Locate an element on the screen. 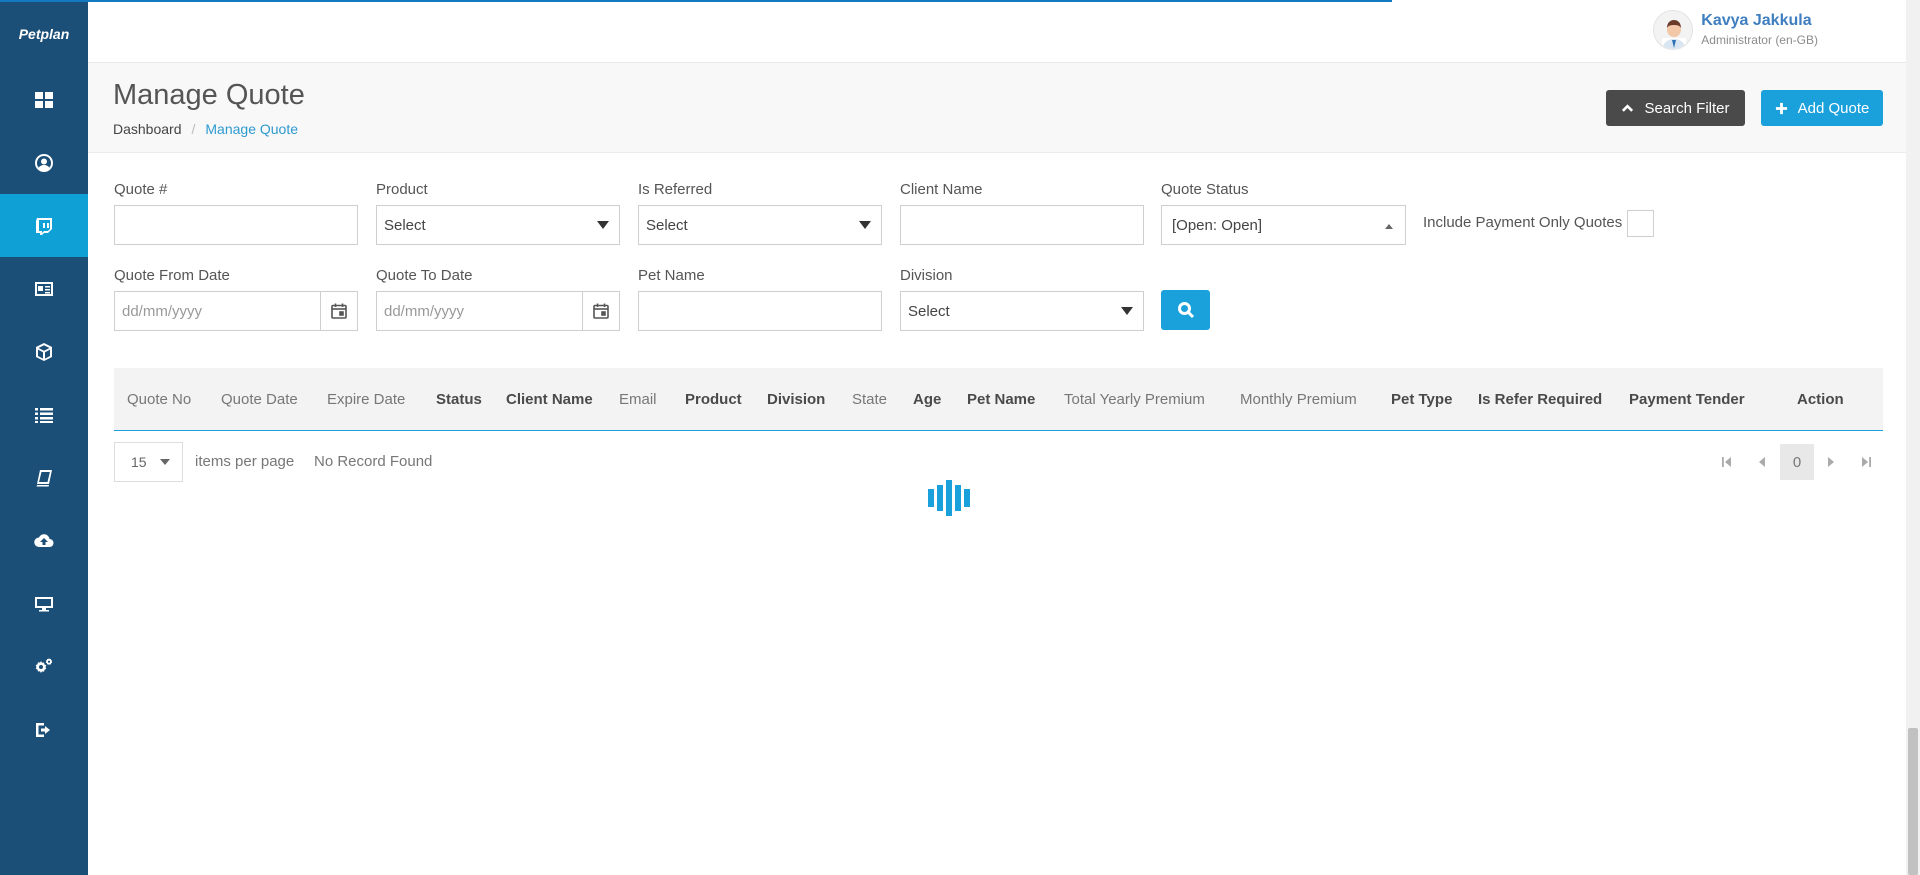  sidebar-item-settings is located at coordinates (44, 666).